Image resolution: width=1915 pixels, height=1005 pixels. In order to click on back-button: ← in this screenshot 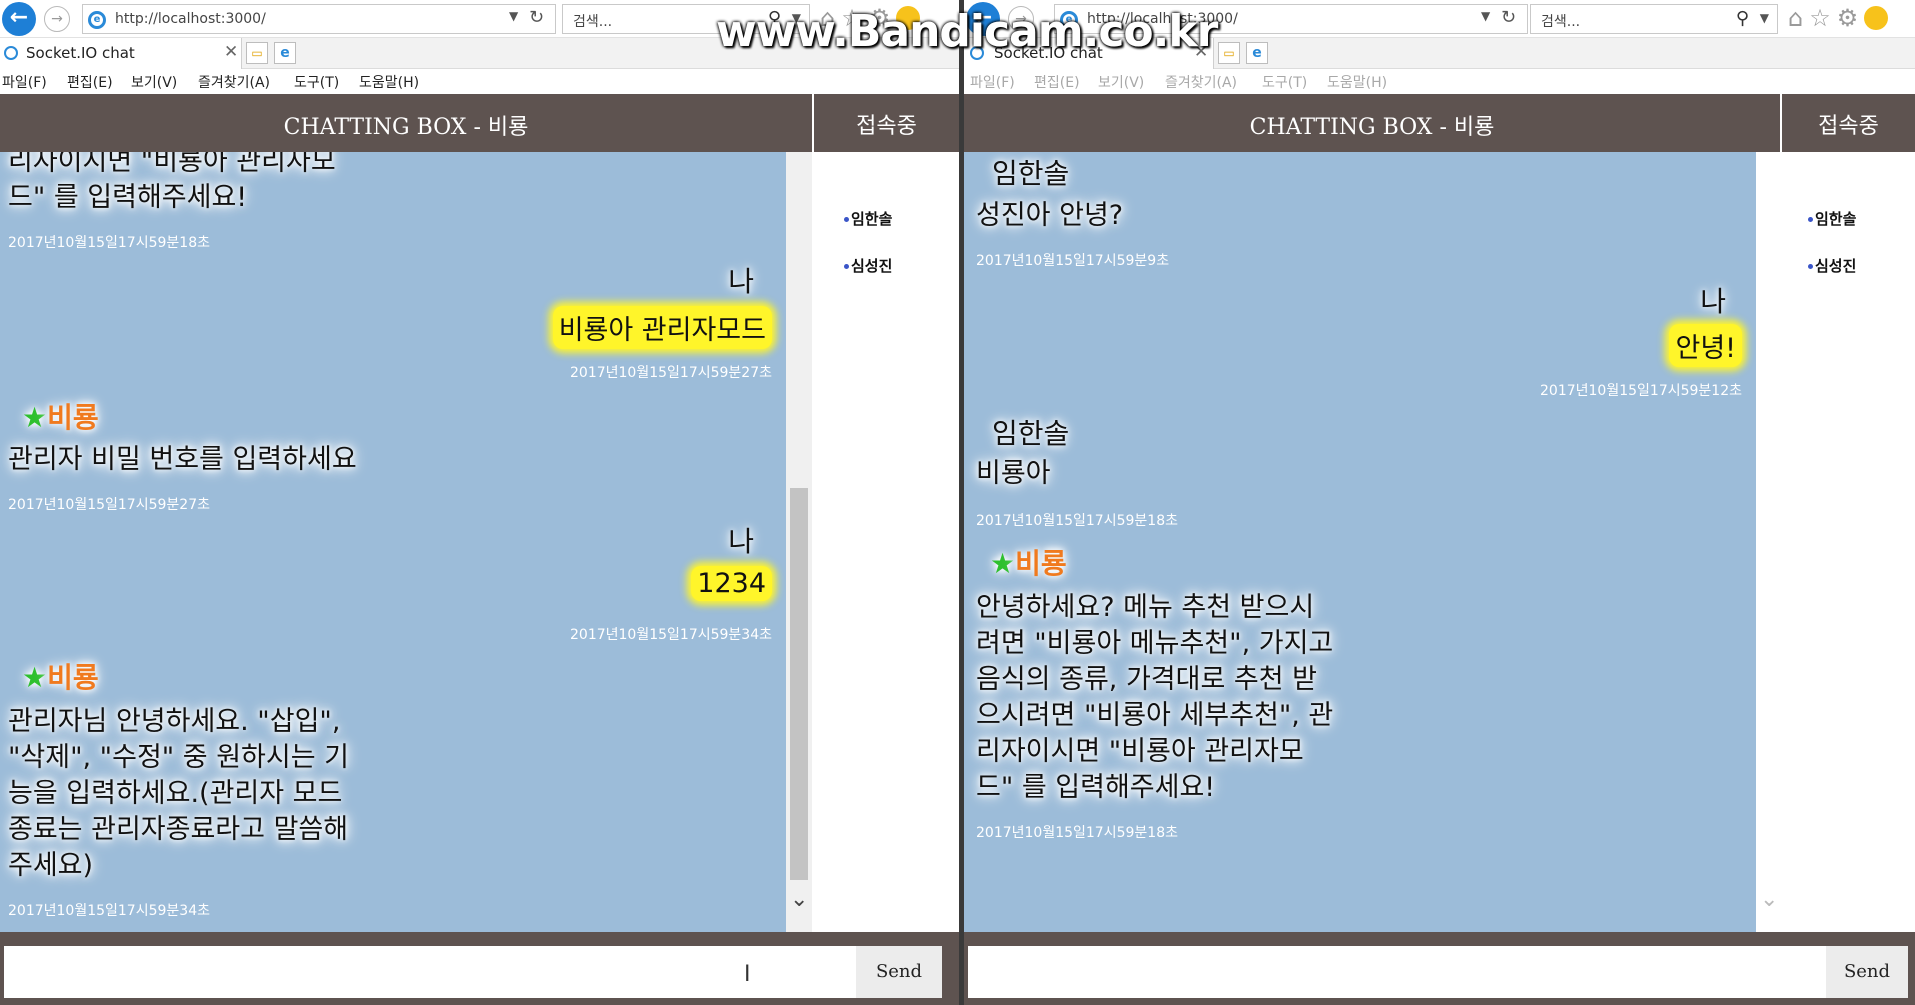, I will do `click(19, 19)`.